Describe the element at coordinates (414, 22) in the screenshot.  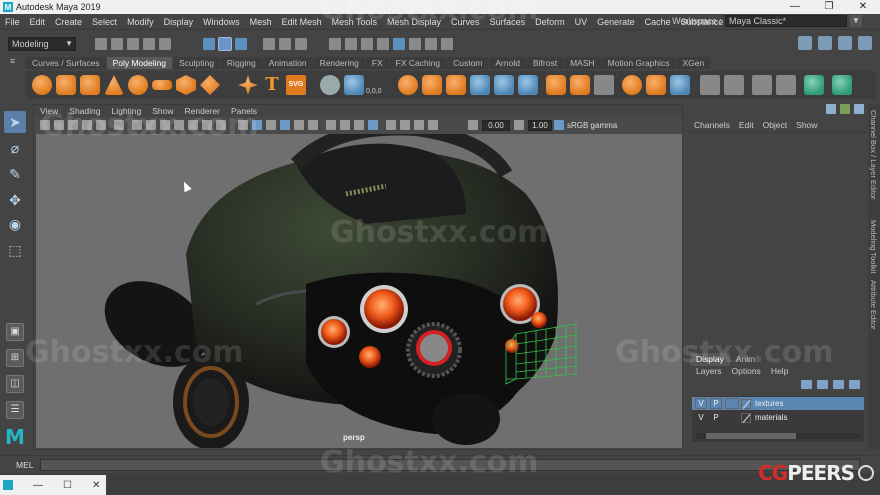
I see `menu-mesh-display: Mesh Display` at that location.